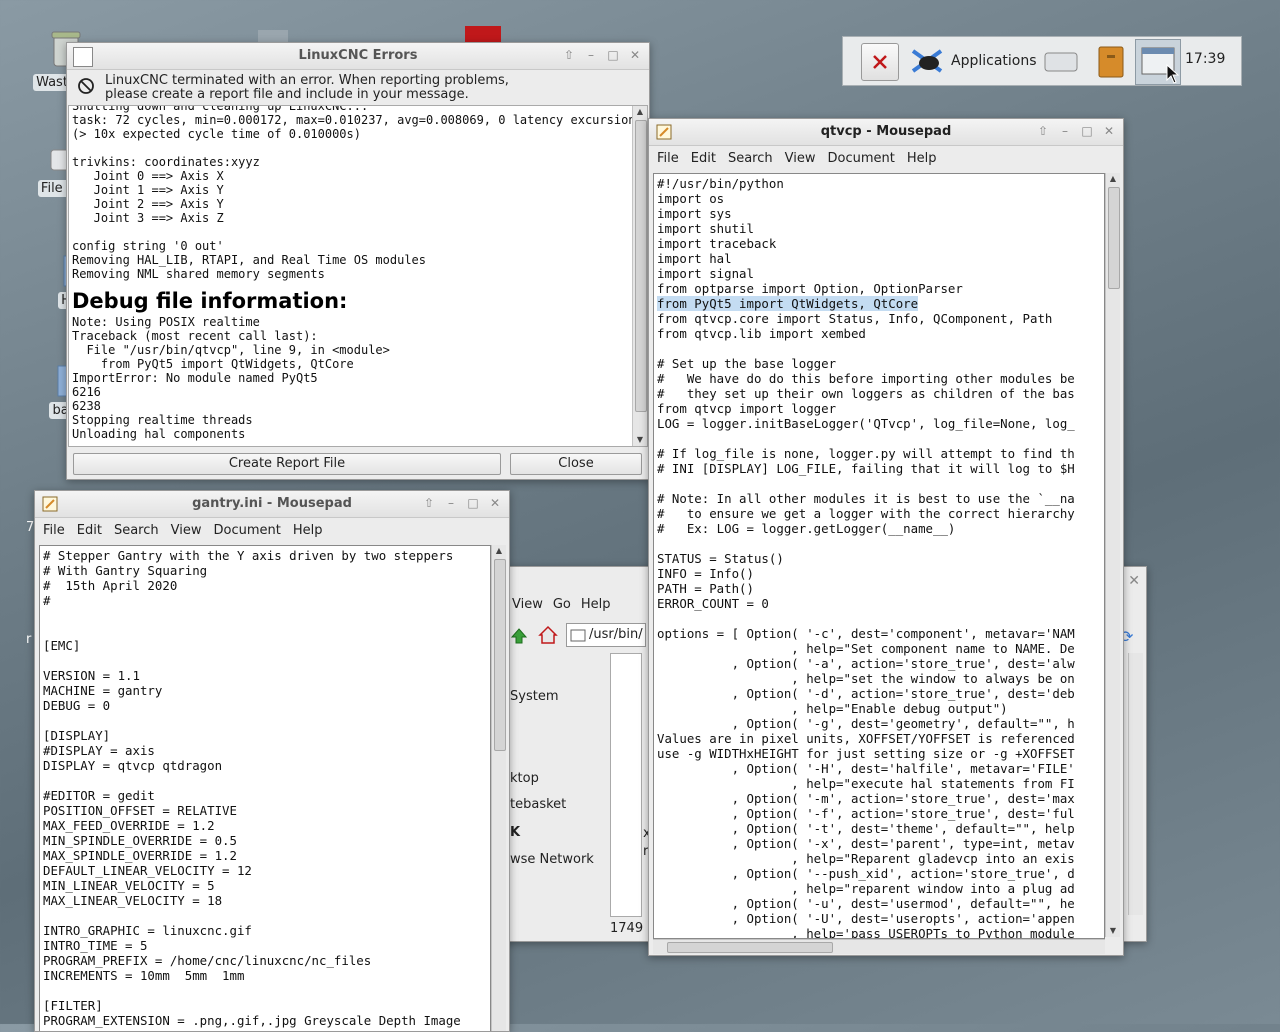  I want to click on file-cabinet-launcher, so click(1111, 61).